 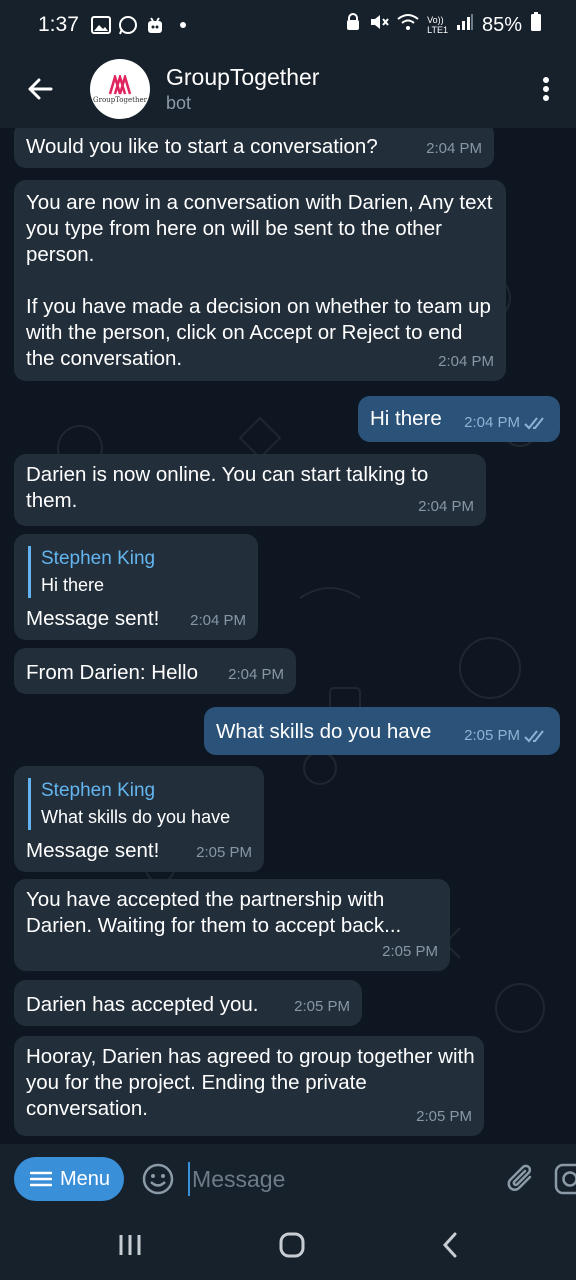 I want to click on emoji-button, so click(x=158, y=1179).